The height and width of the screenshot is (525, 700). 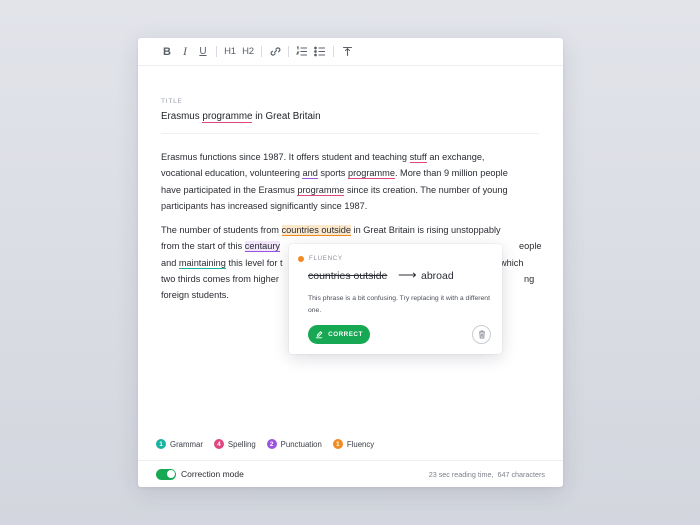 What do you see at coordinates (360, 444) in the screenshot?
I see `legend-label: Fluency` at bounding box center [360, 444].